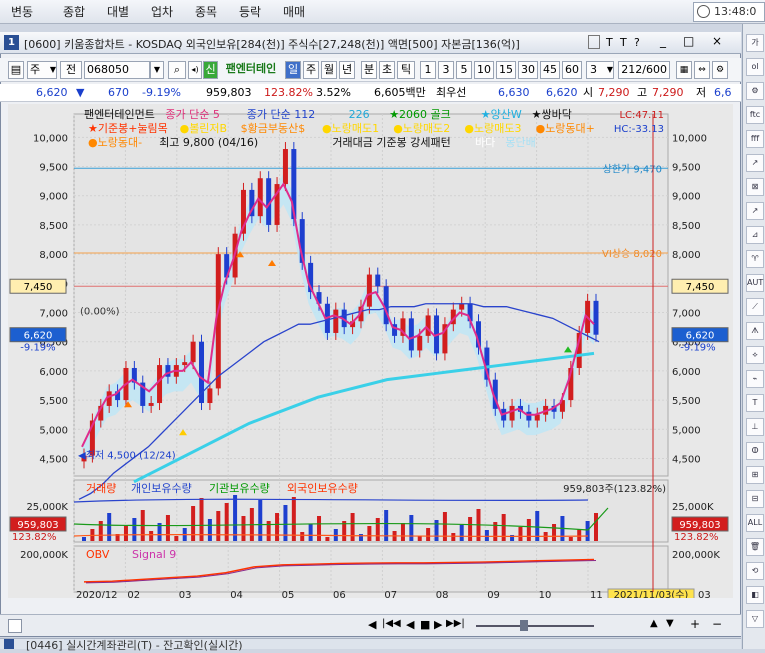 The width and height of the screenshot is (765, 653). I want to click on right-tool-button-6: ⊠, so click(755, 187).